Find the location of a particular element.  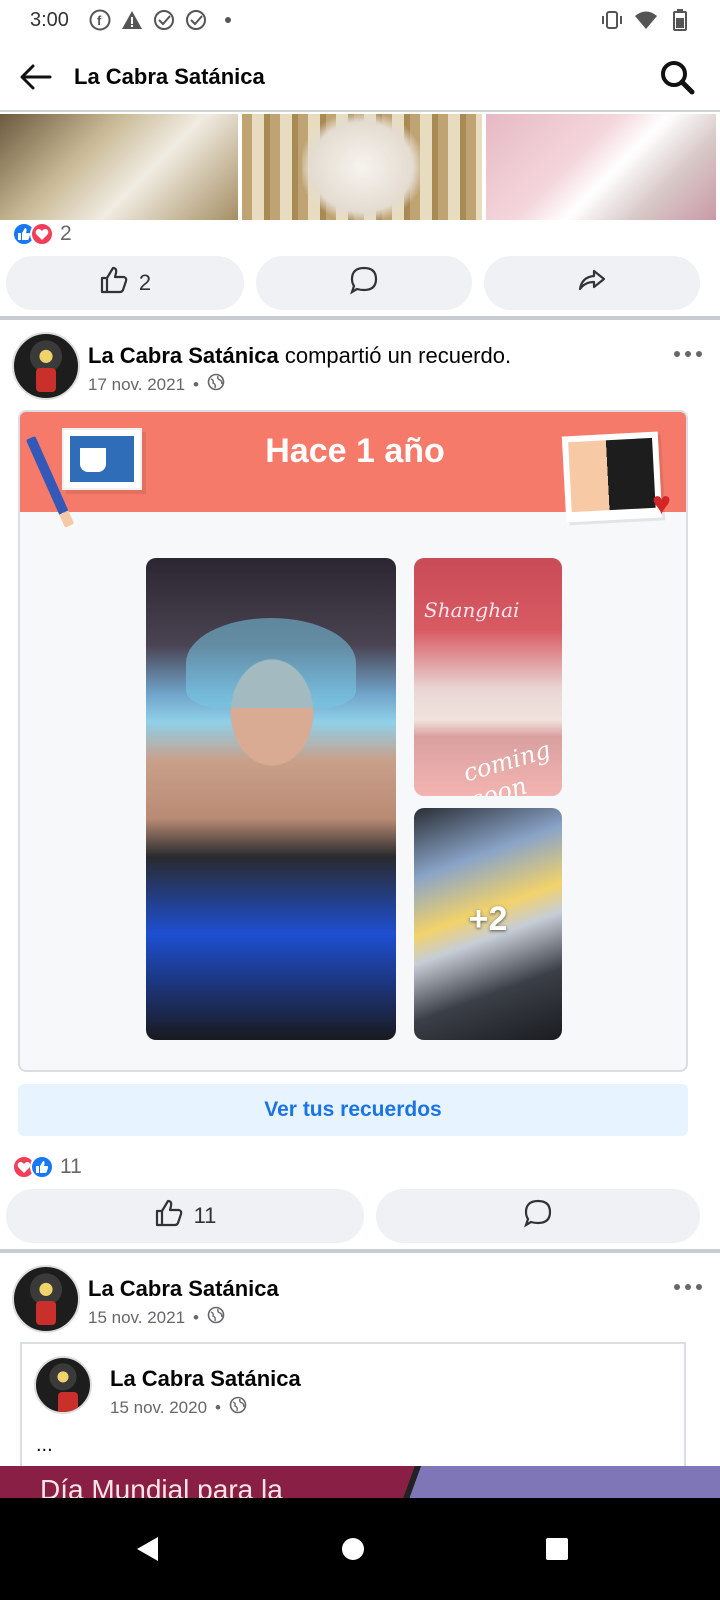

post-date: 15 nov. 2021 is located at coordinates (136, 1318).